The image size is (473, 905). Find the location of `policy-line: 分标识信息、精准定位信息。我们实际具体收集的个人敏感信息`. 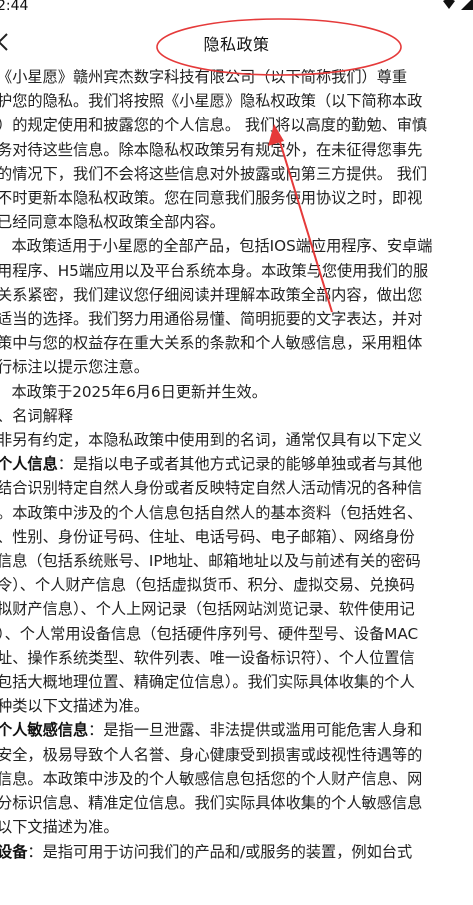

policy-line: 分标识信息、精准定位信息。我们实际具体收集的个人敏感信息 is located at coordinates (236, 803).